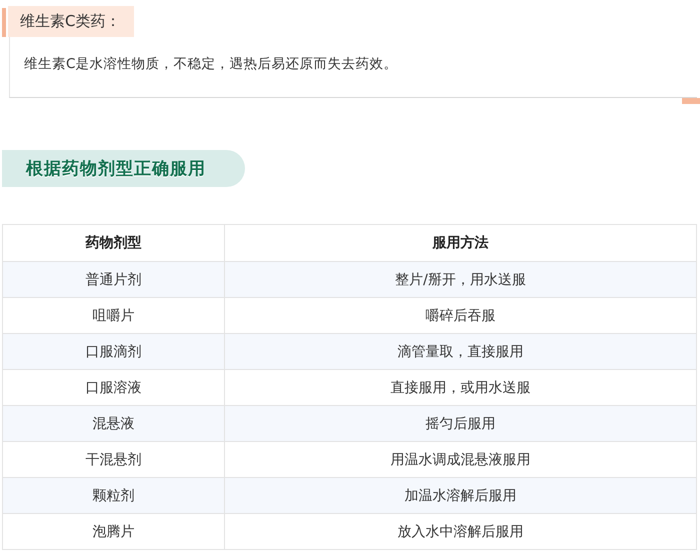  I want to click on banner-title: 根据药物剂型正确服用, so click(116, 169).